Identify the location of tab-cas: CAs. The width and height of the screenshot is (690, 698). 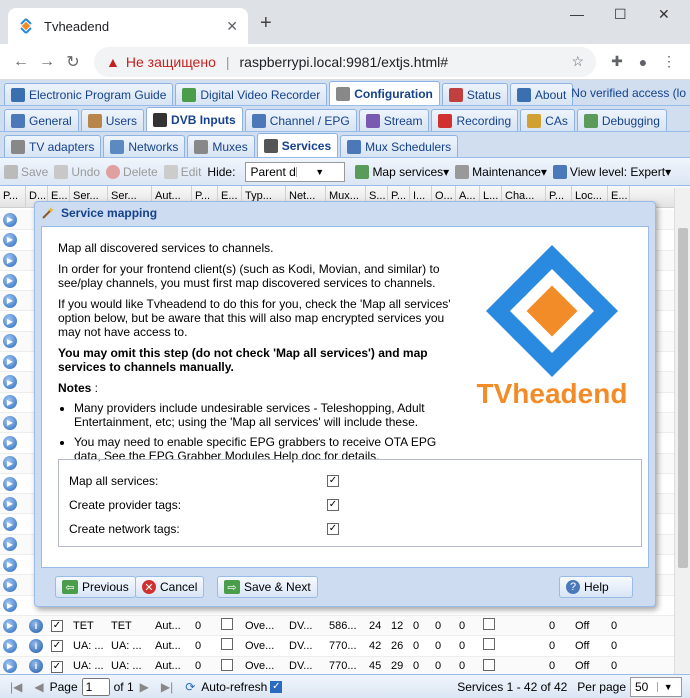
(547, 120).